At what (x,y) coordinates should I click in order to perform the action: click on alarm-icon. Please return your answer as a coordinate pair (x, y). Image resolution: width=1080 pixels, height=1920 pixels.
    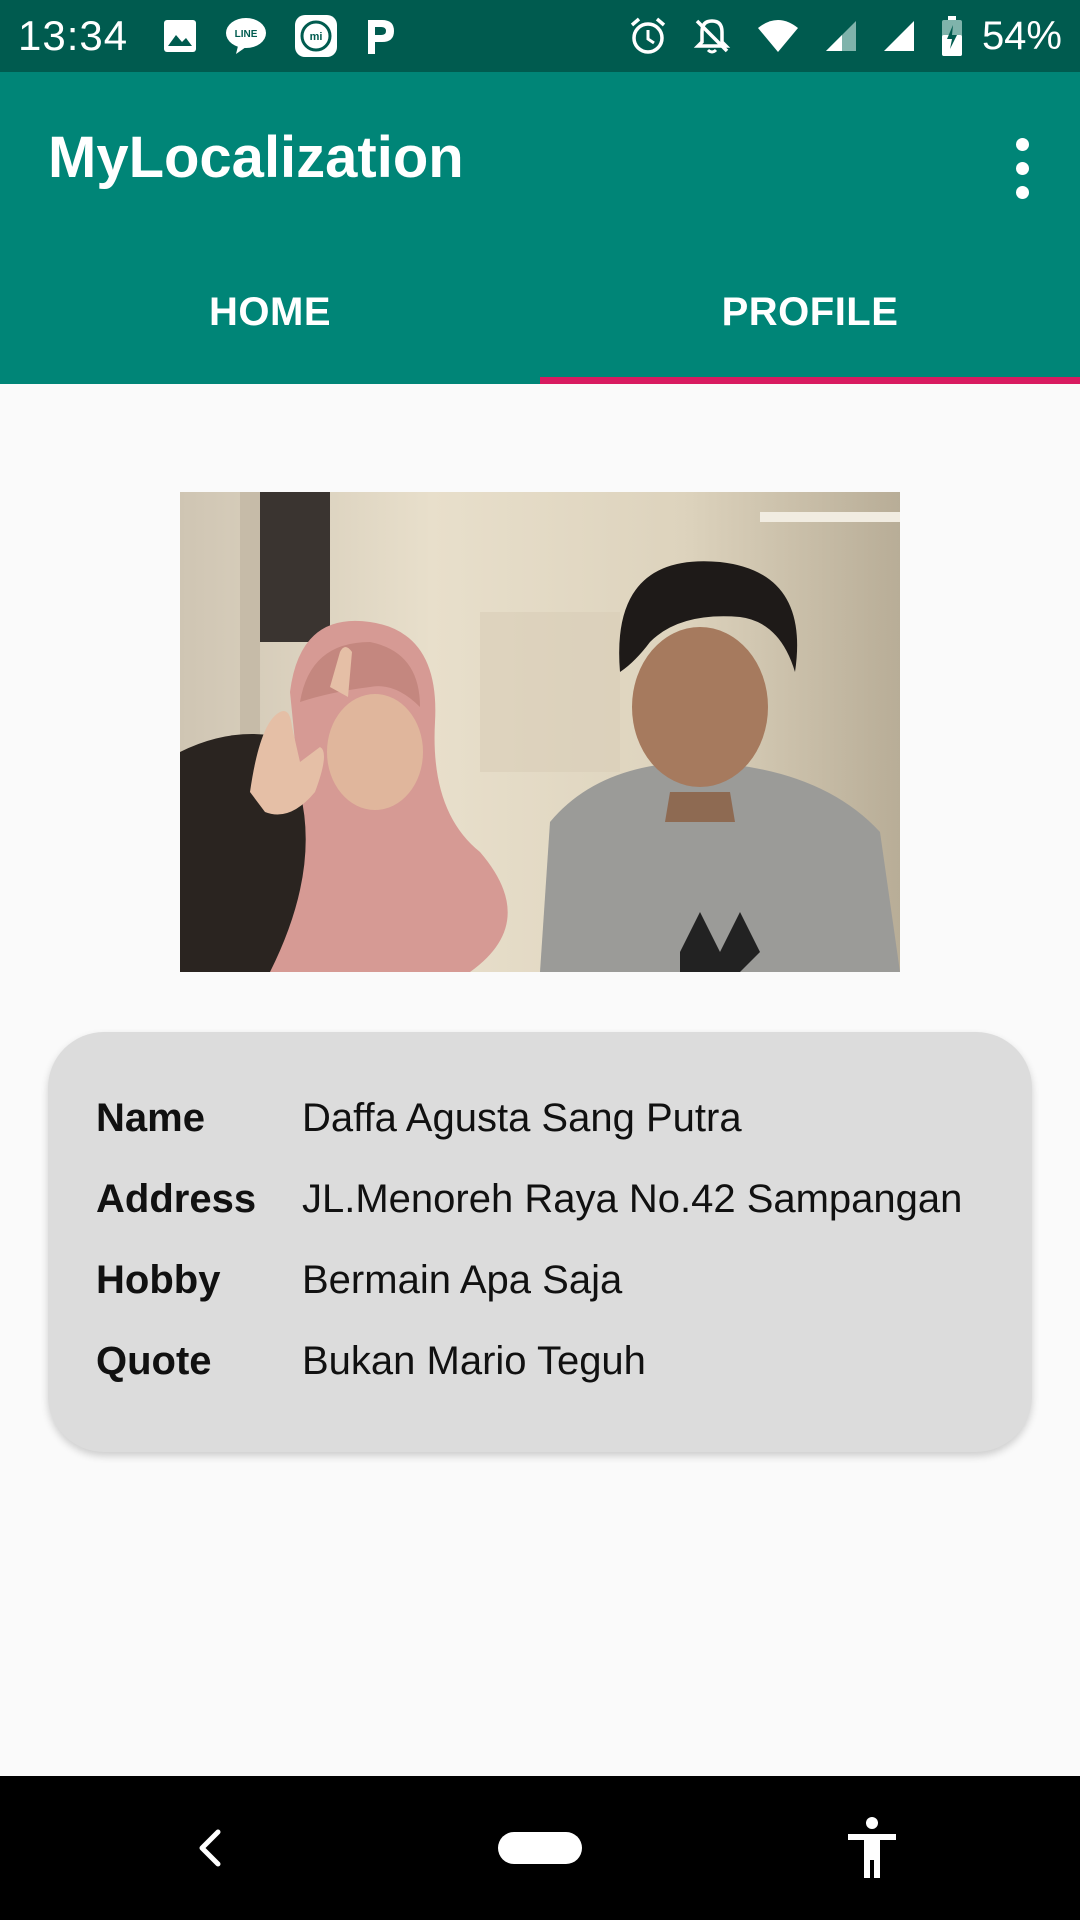
    Looking at the image, I should click on (648, 36).